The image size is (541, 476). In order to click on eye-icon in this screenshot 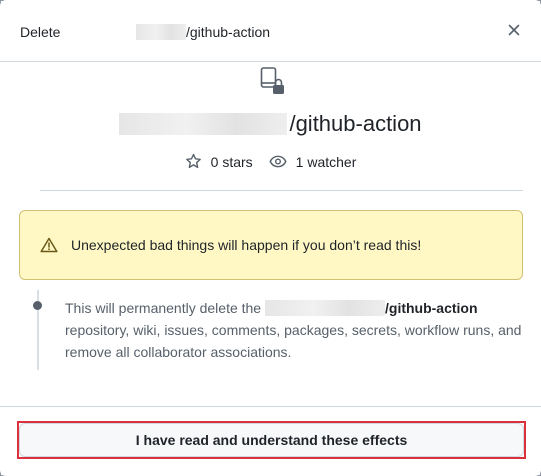, I will do `click(278, 161)`.